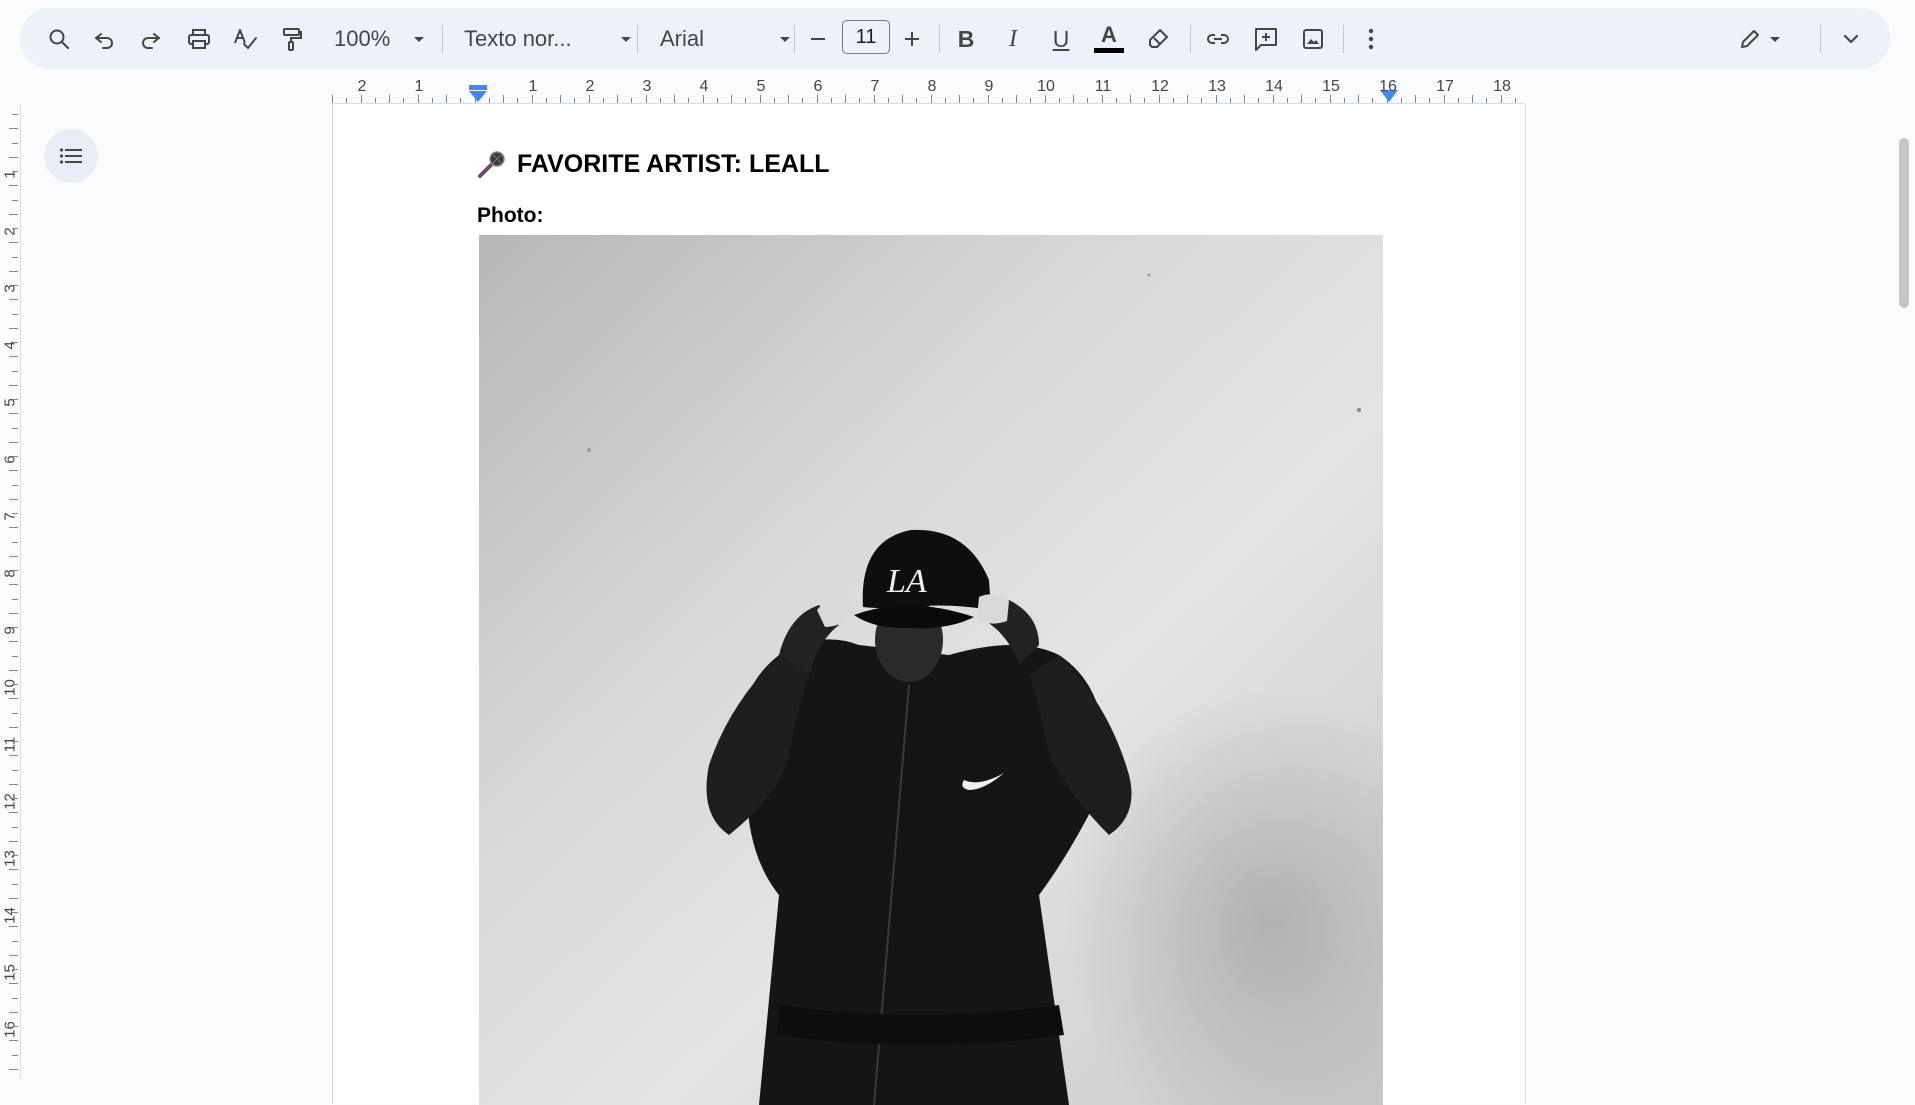 The width and height of the screenshot is (1915, 1105). I want to click on italic-label: I, so click(1013, 38).